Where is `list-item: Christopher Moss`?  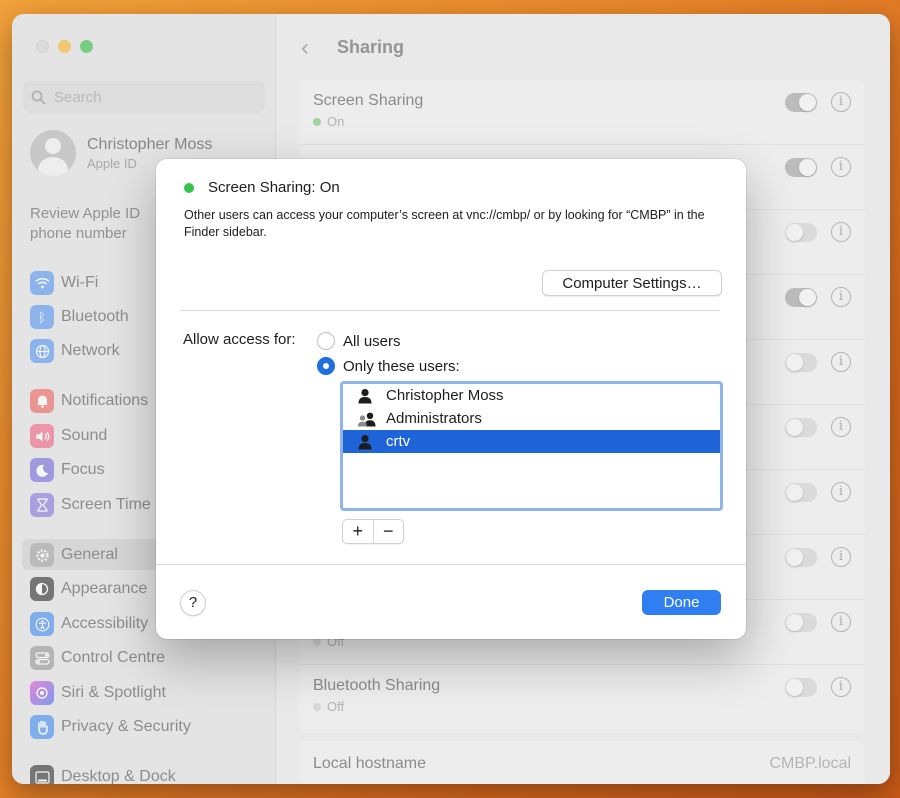
list-item: Christopher Moss is located at coordinates (531, 395).